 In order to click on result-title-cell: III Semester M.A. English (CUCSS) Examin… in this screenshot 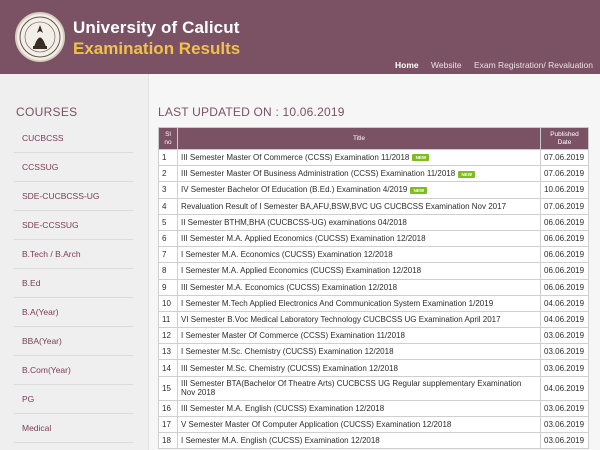, I will do `click(359, 408)`.